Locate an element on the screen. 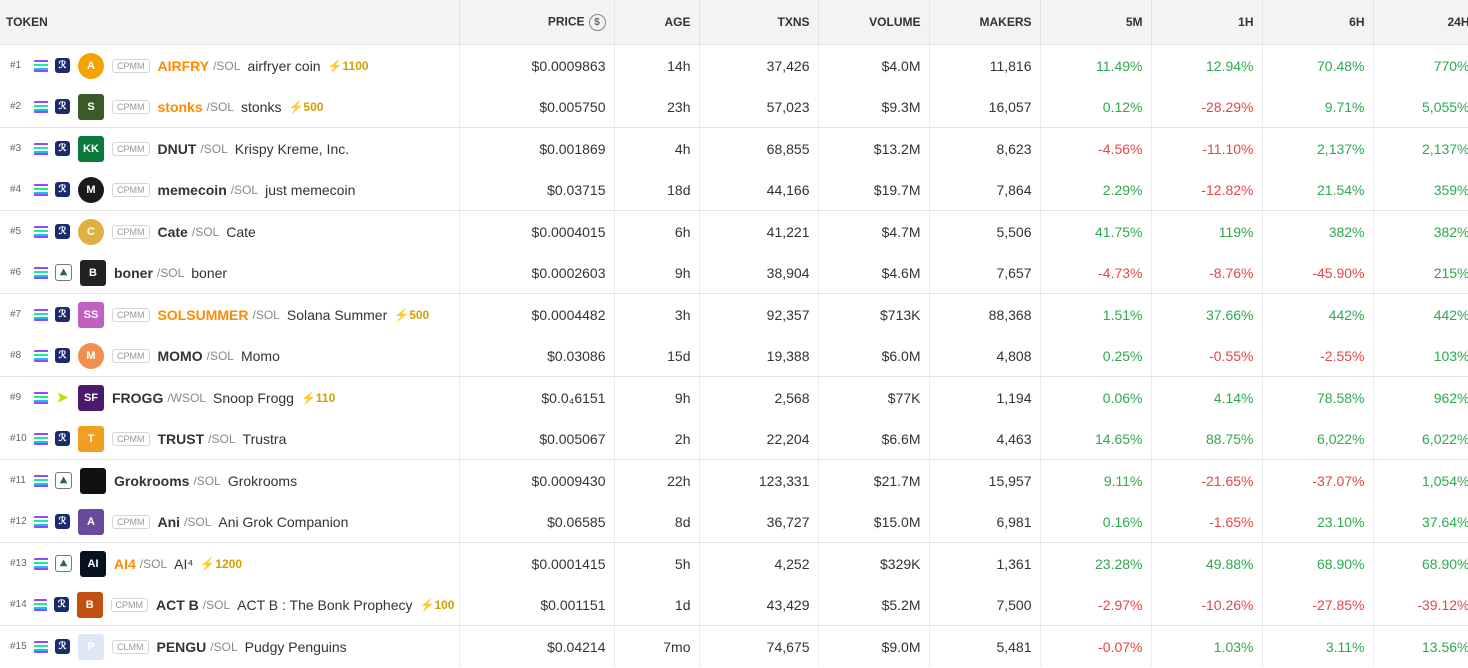 The width and height of the screenshot is (1468, 668). token-cell: #12 ℛ A CPMM Ani/SOL Ani Grok Companion is located at coordinates (230, 522).